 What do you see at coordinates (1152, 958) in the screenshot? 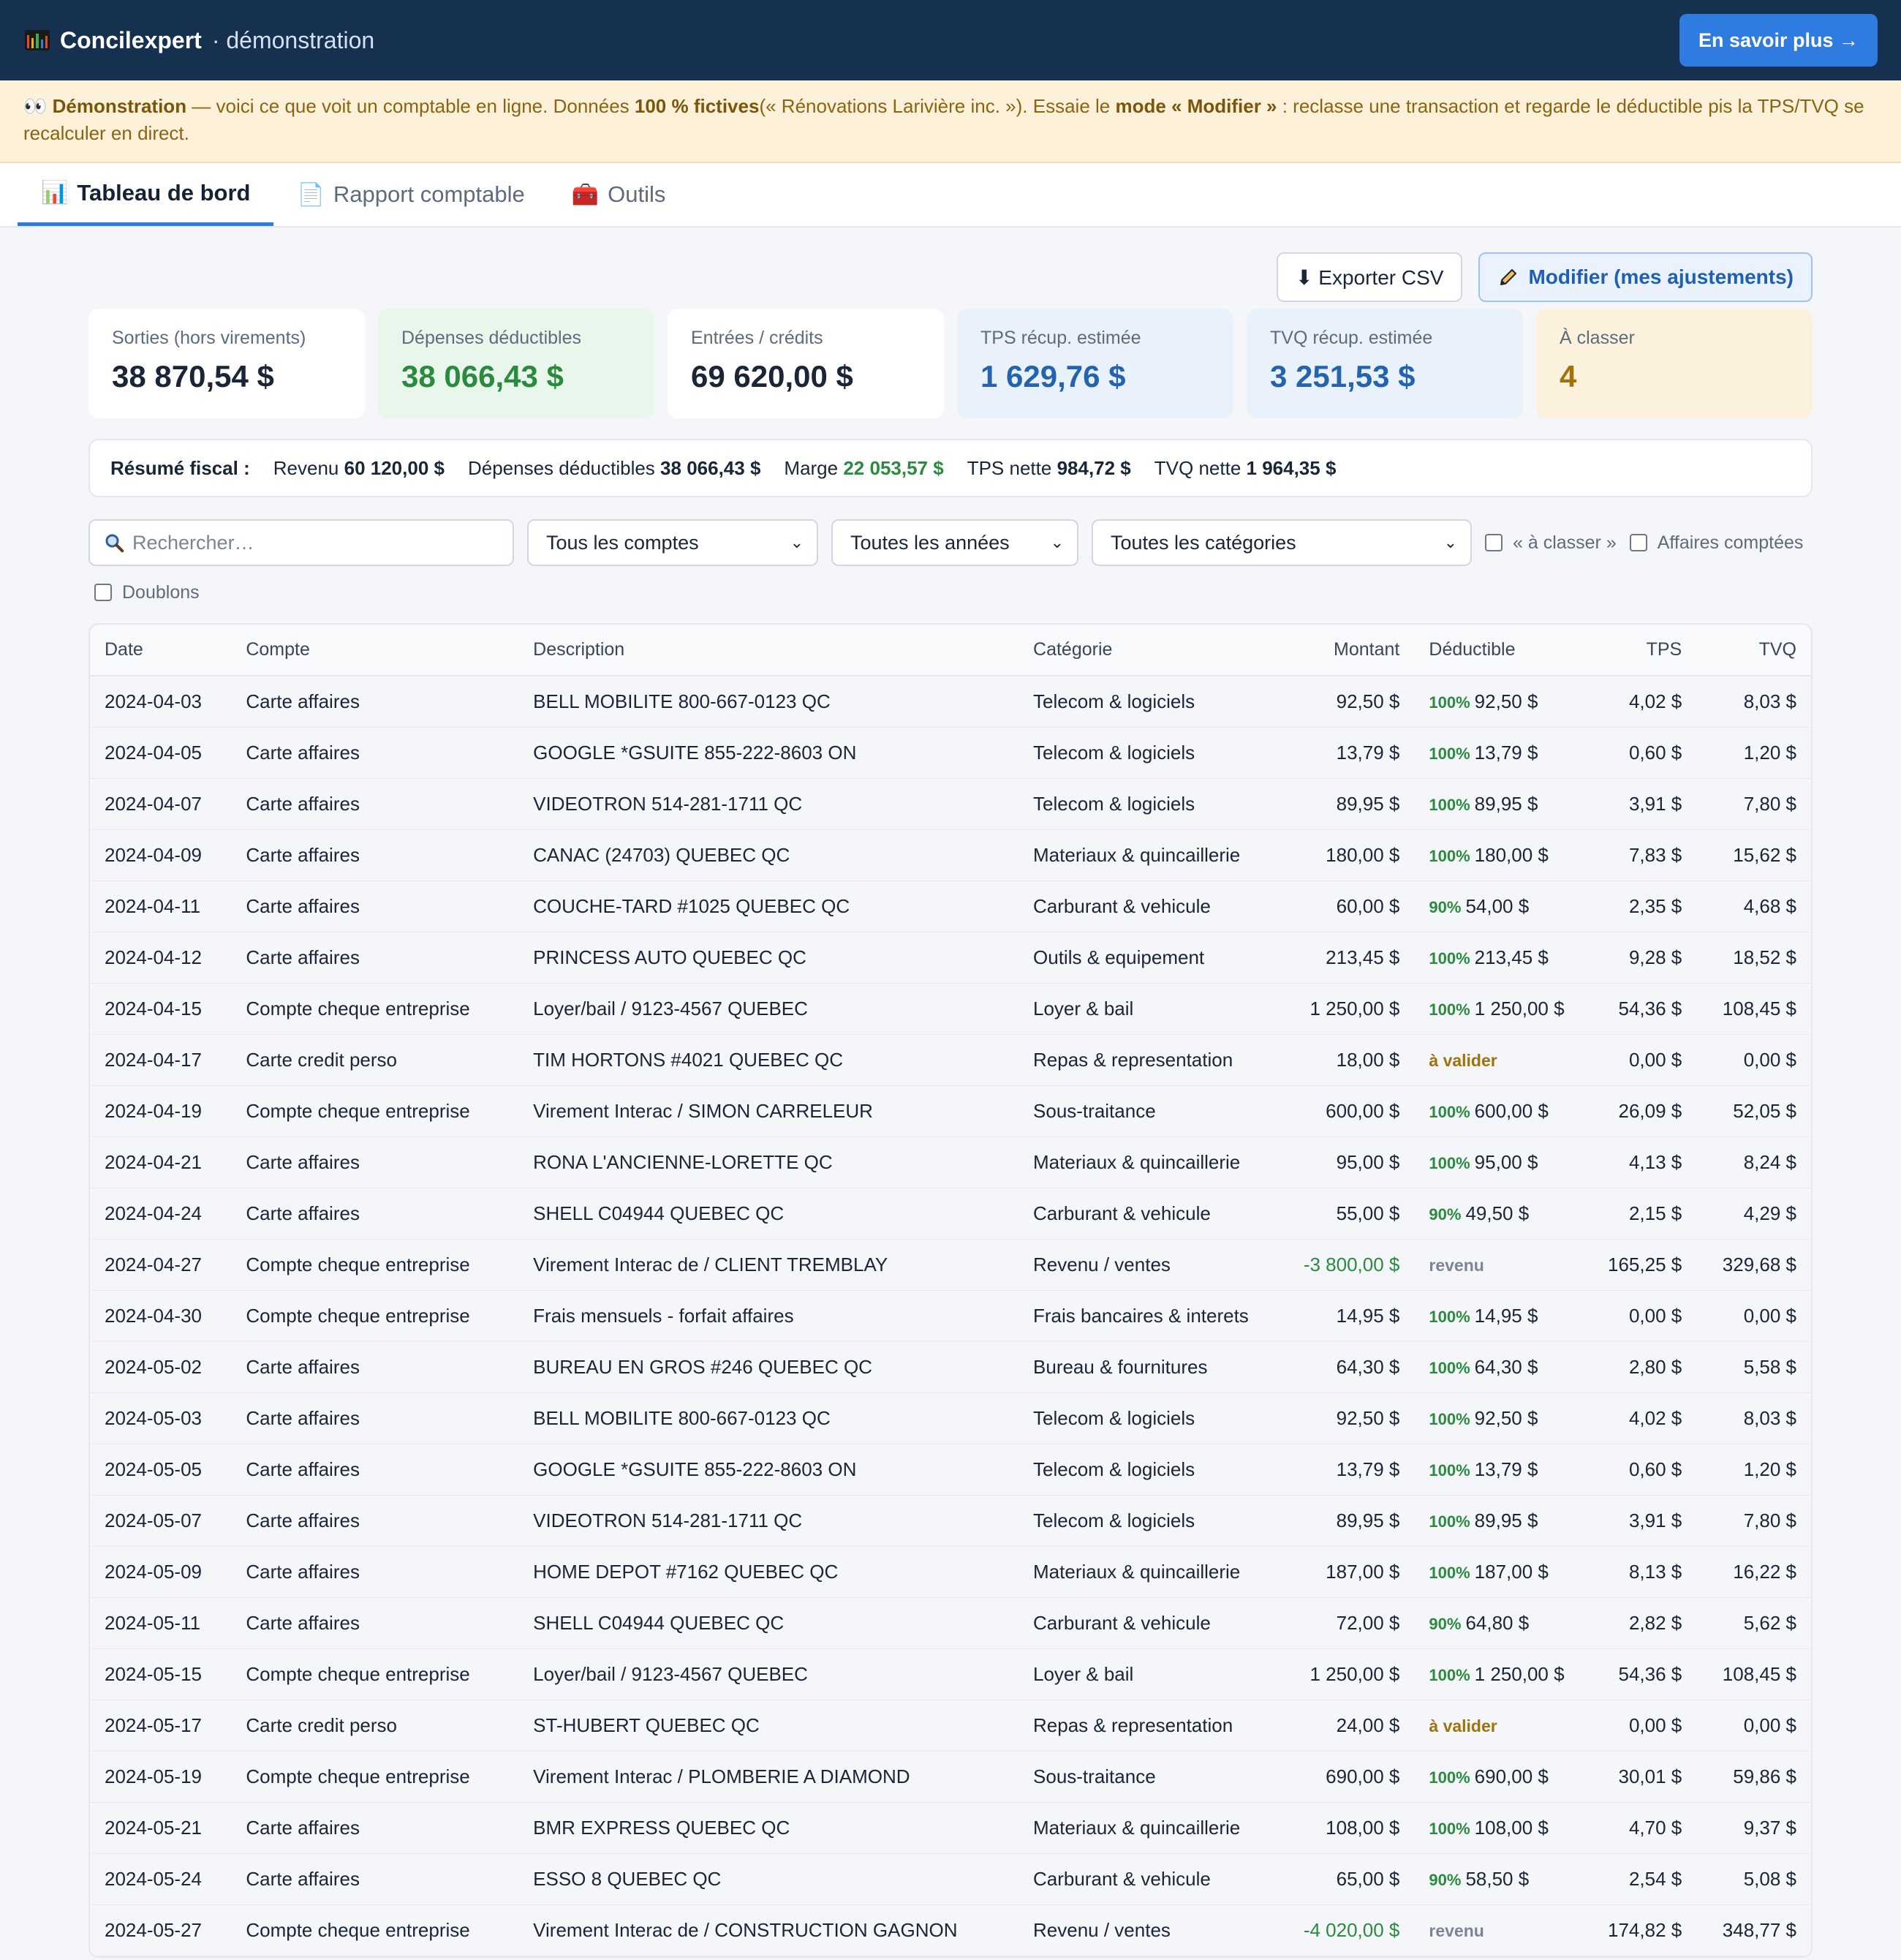
I see `cell-category: Outils & equipement` at bounding box center [1152, 958].